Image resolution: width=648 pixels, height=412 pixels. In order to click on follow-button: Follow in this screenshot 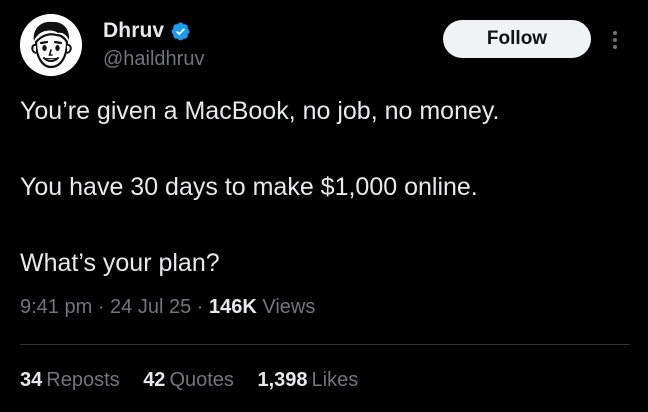, I will do `click(517, 39)`.